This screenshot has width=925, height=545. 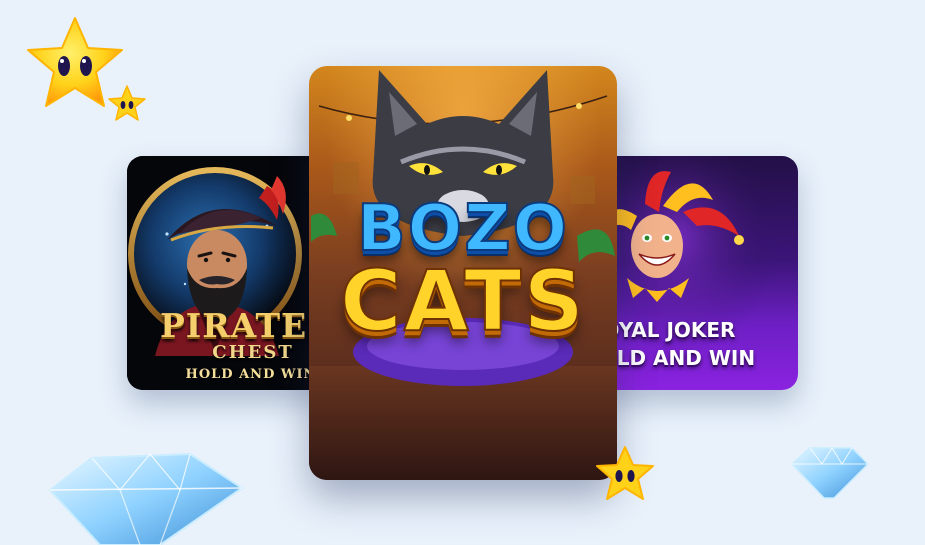 I want to click on game-card-pirates-chest: PIRATES CHEST HOLD AND WIN, so click(x=227, y=273).